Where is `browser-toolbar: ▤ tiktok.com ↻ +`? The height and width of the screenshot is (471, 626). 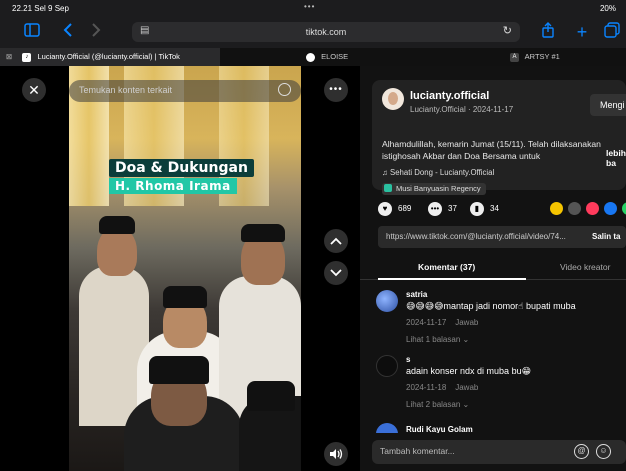
browser-toolbar: ▤ tiktok.com ↻ + is located at coordinates (313, 32).